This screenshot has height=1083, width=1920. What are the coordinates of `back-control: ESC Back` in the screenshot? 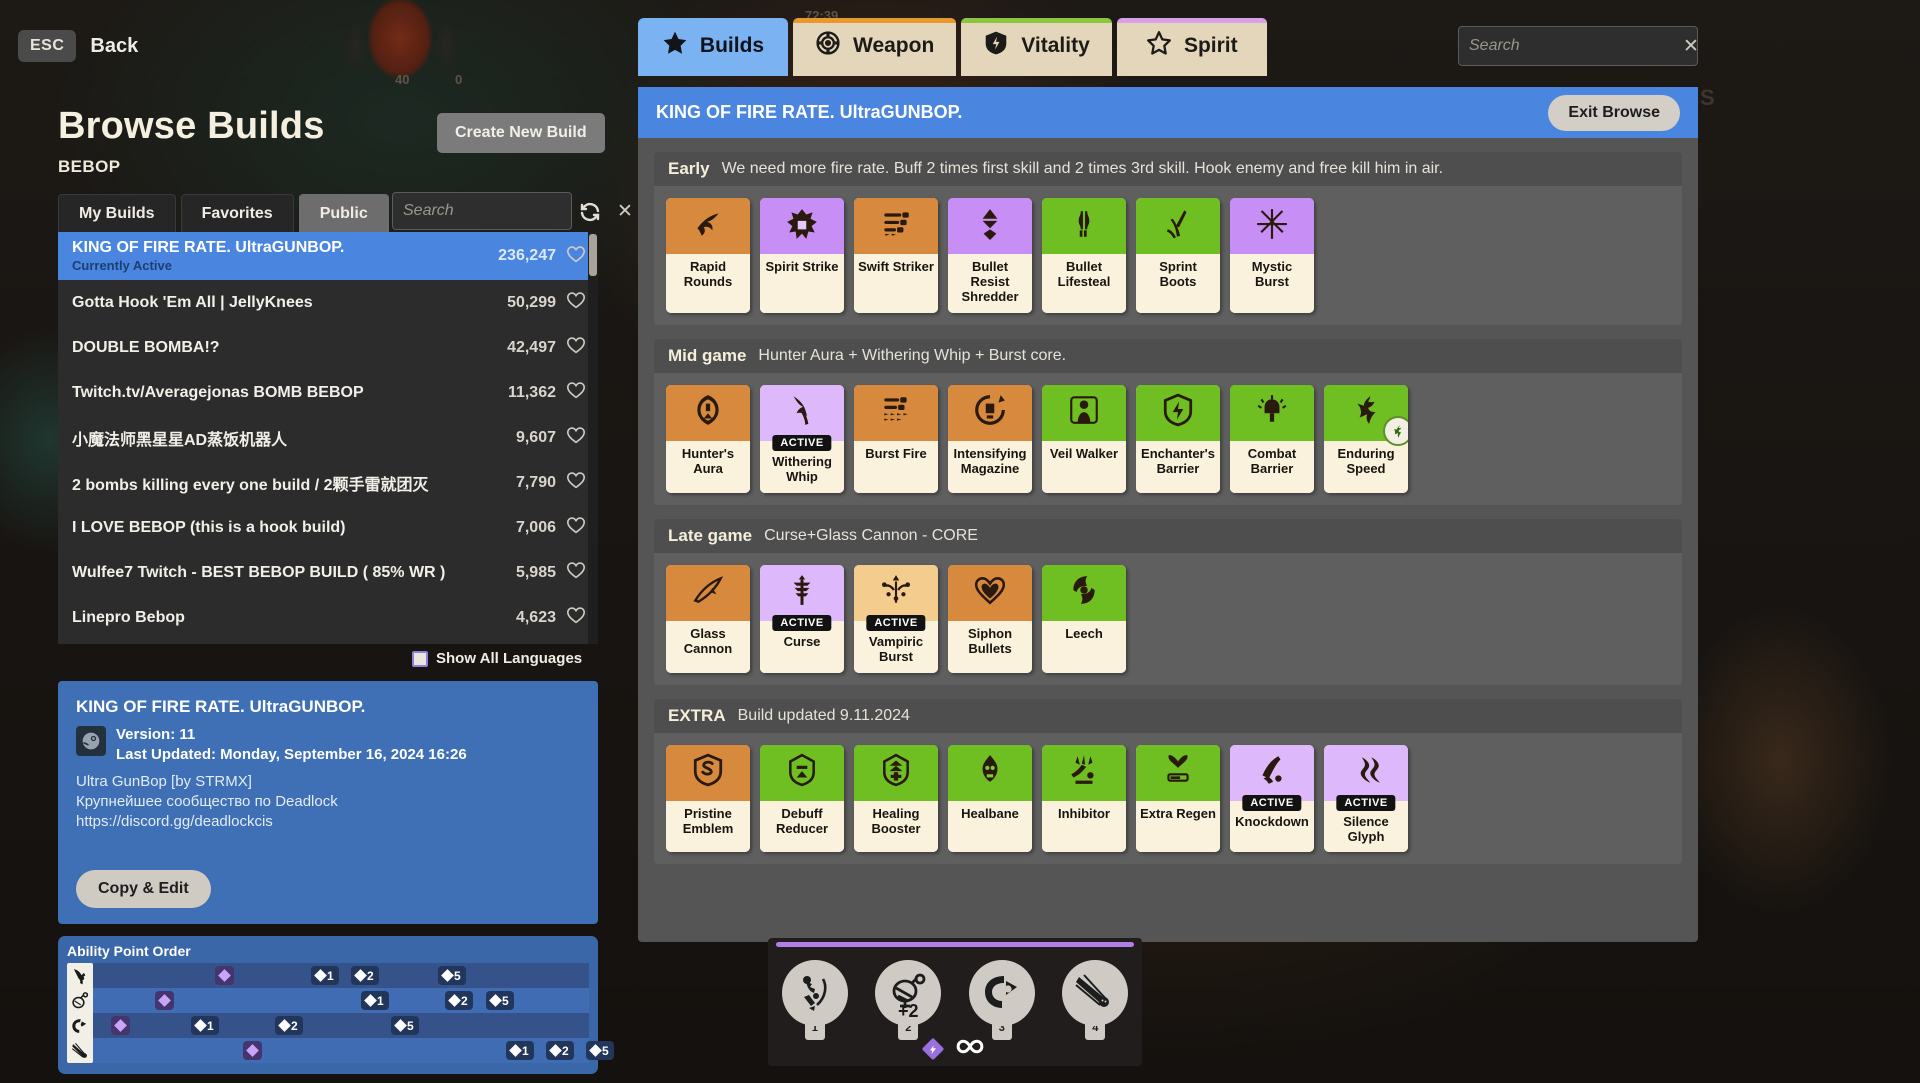 It's located at (78, 46).